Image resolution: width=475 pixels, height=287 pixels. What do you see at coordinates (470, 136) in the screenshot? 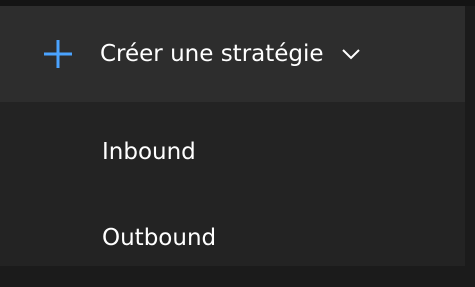
I see `menu-right-edge` at bounding box center [470, 136].